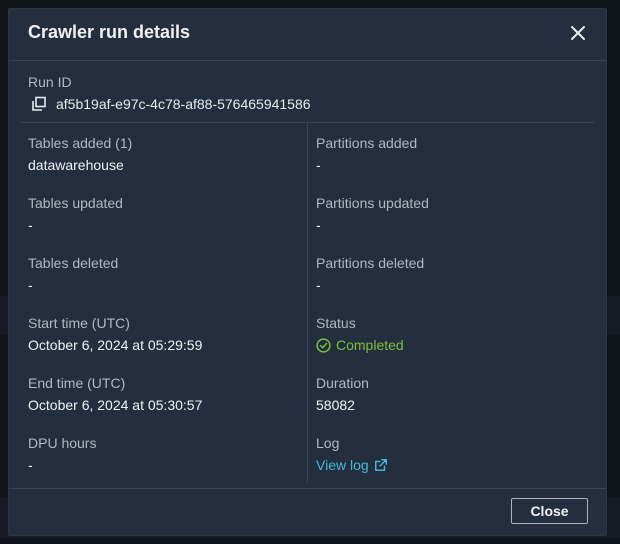 The height and width of the screenshot is (544, 620). What do you see at coordinates (39, 104) in the screenshot?
I see `copy-icon` at bounding box center [39, 104].